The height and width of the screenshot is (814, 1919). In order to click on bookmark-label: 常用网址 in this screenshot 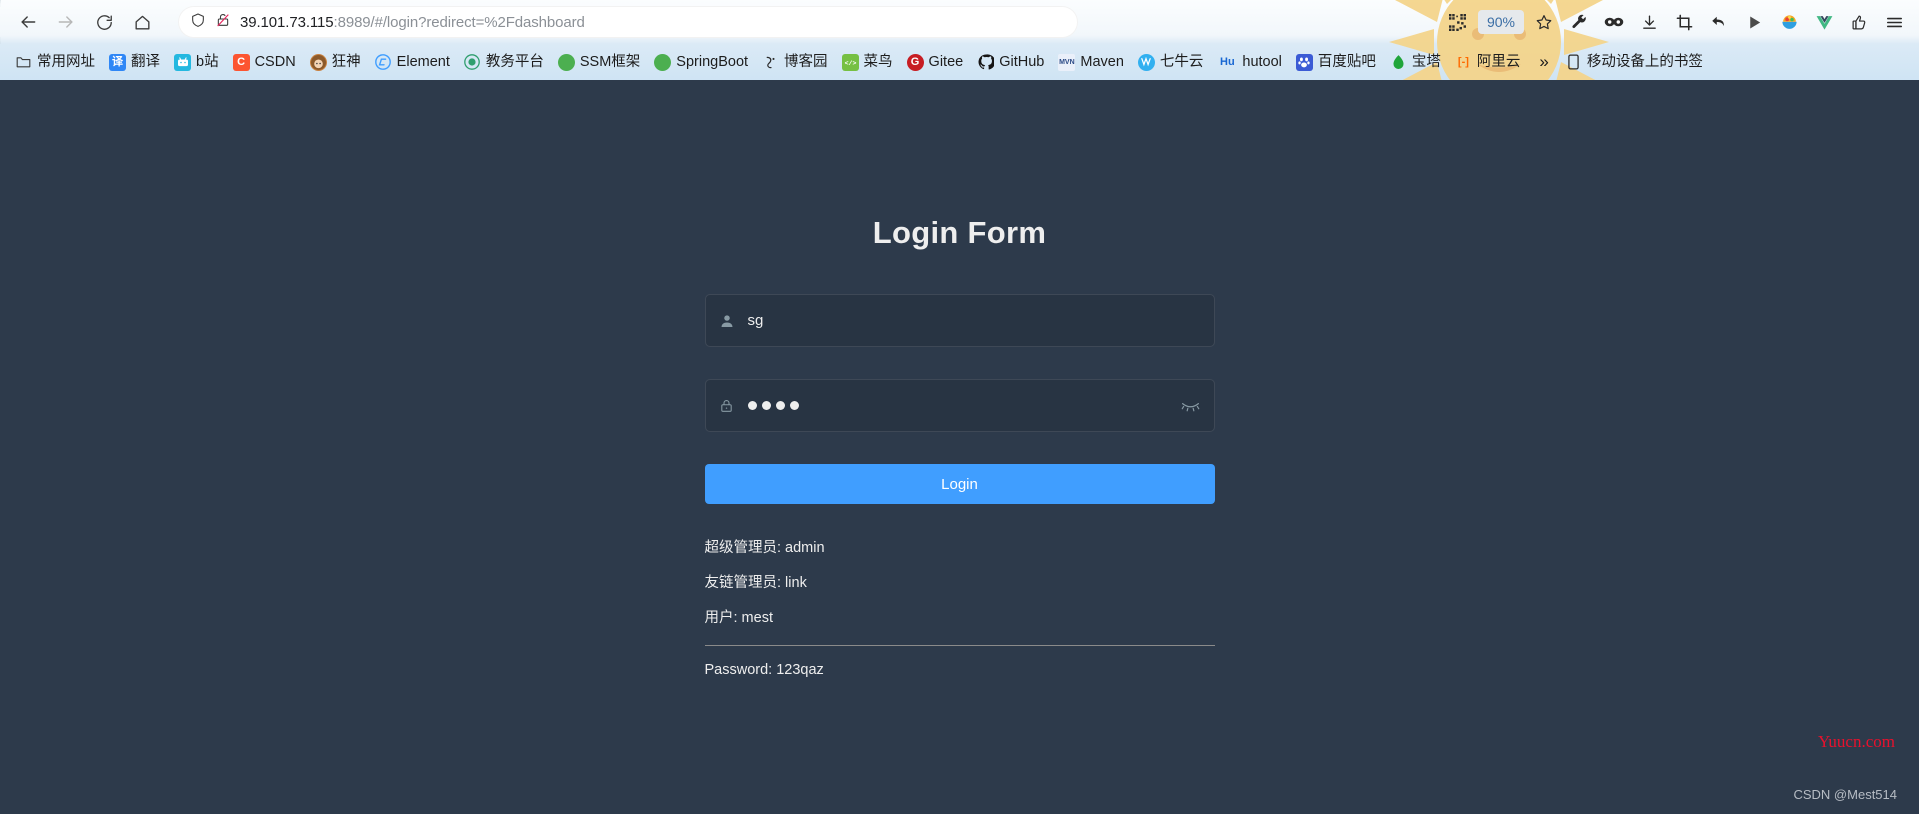, I will do `click(66, 61)`.